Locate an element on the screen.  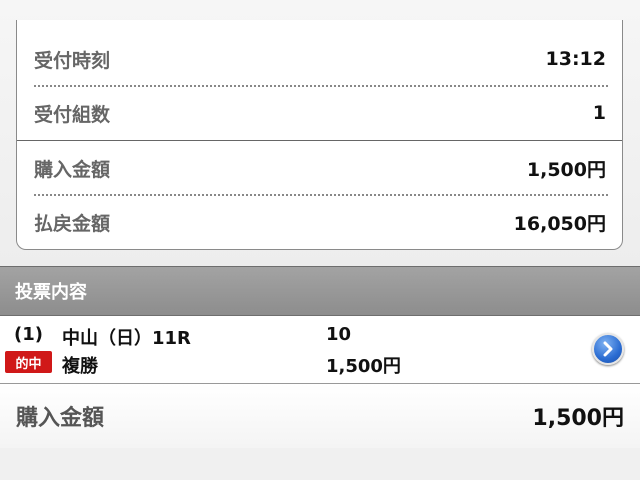
chevron-right-glyph is located at coordinates (608, 349).